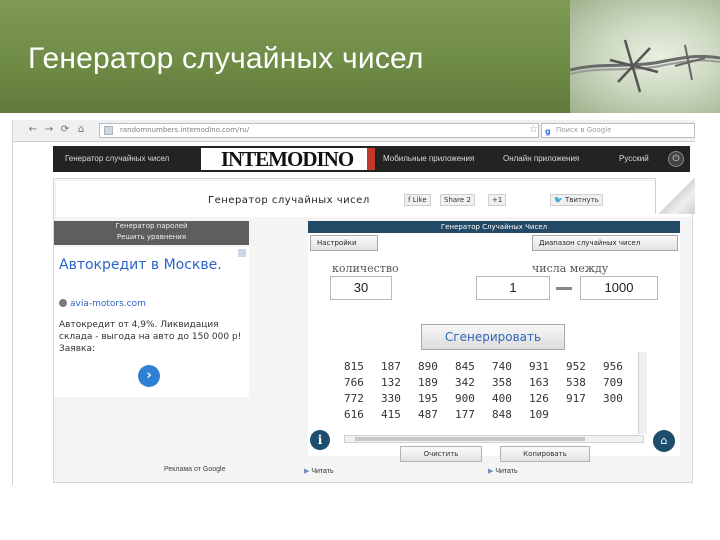  What do you see at coordinates (541, 158) in the screenshot?
I see `nav-item-online-apps: Онлайн приложения` at bounding box center [541, 158].